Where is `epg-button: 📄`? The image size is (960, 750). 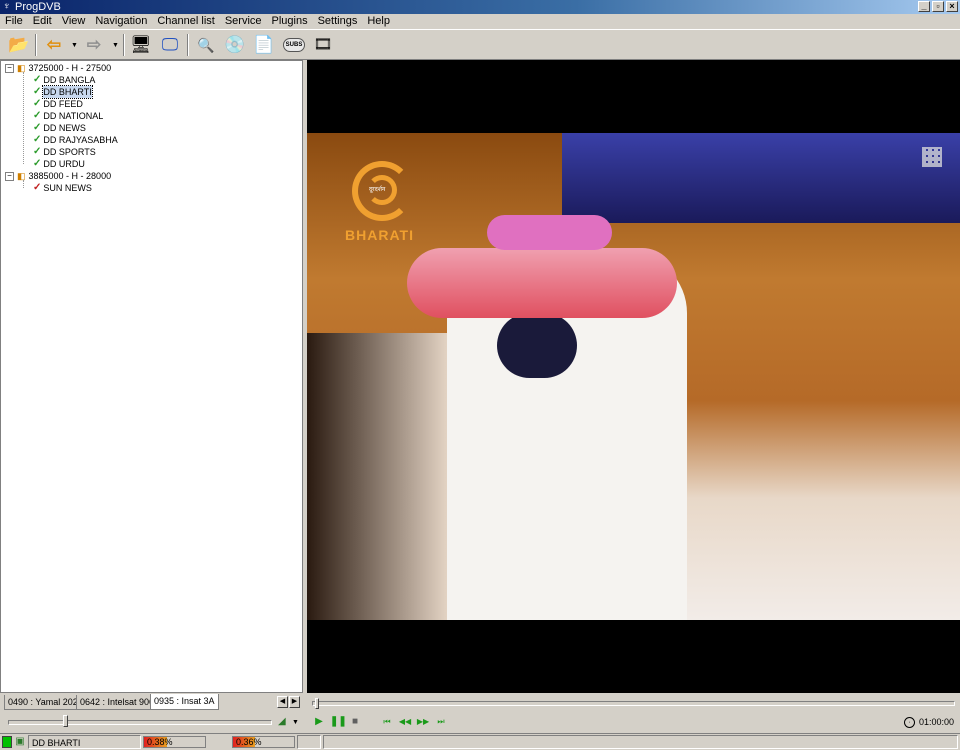 epg-button: 📄 is located at coordinates (264, 45).